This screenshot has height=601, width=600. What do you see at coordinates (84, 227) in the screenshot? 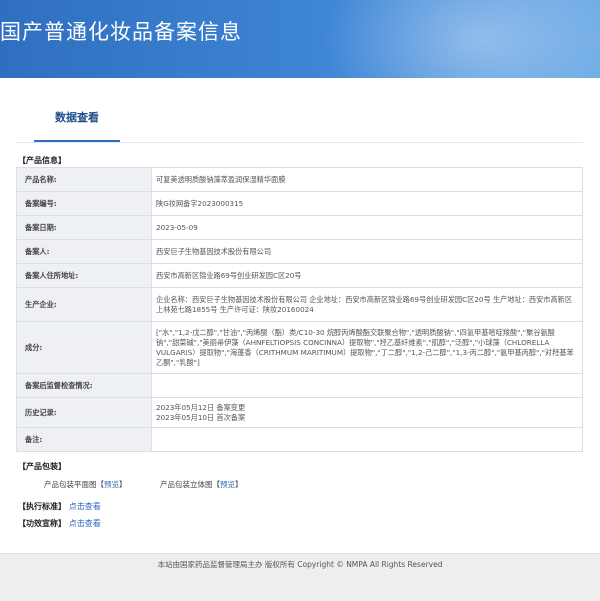
I see `row-label: 备案日期:` at bounding box center [84, 227].